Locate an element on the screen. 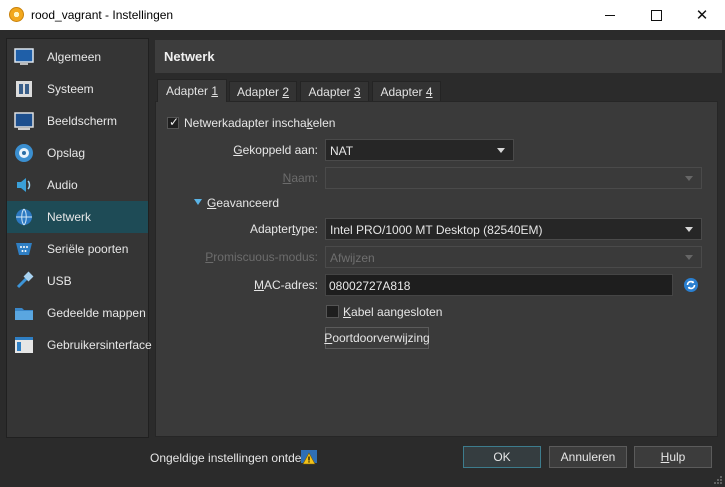 Image resolution: width=725 pixels, height=487 pixels. sidebar-item-audio: Audio is located at coordinates (77, 185).